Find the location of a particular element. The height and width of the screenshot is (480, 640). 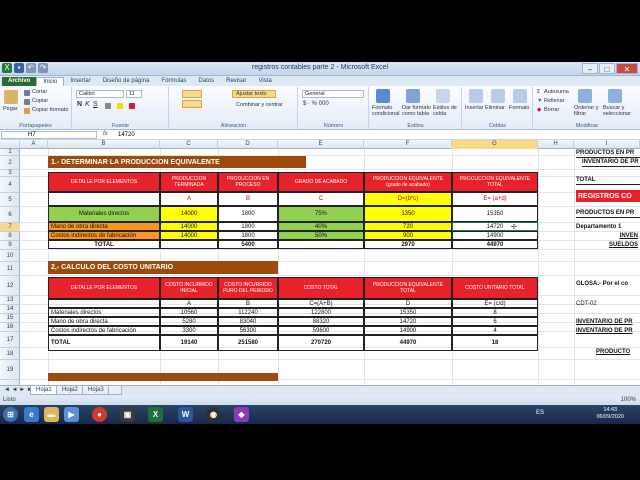

row-header: 15 is located at coordinates (10, 318).